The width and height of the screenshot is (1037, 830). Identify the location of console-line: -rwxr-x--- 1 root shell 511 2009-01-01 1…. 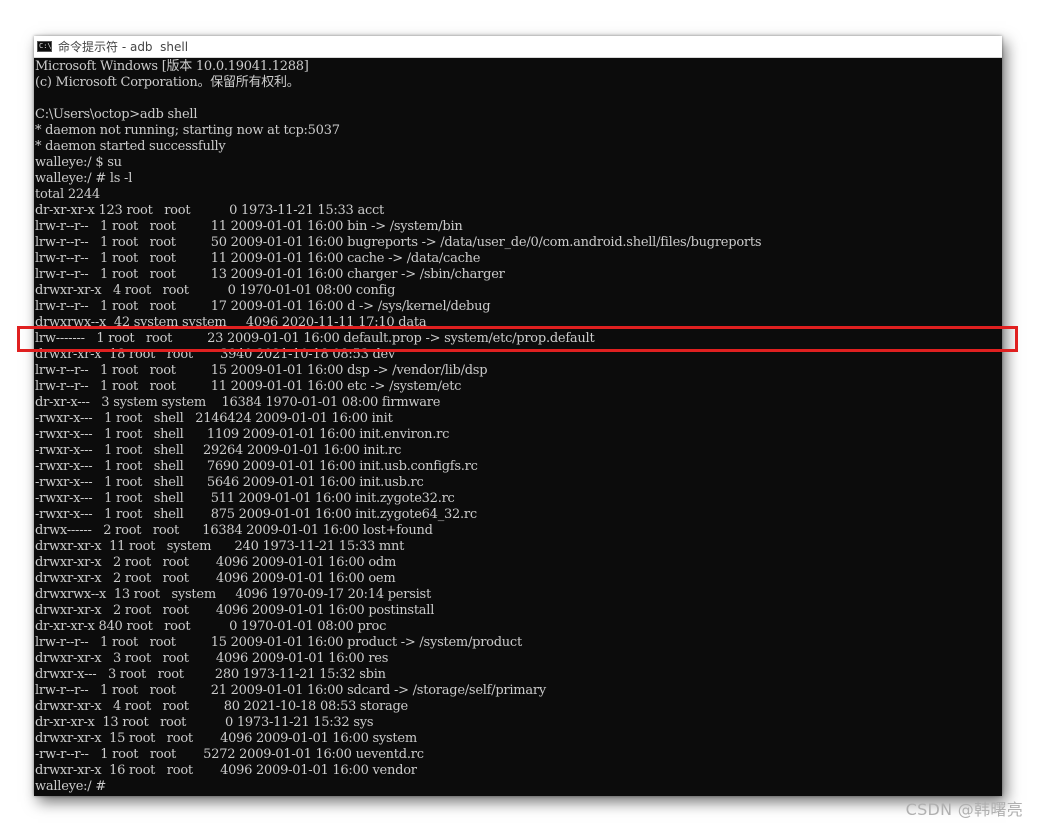
(245, 498).